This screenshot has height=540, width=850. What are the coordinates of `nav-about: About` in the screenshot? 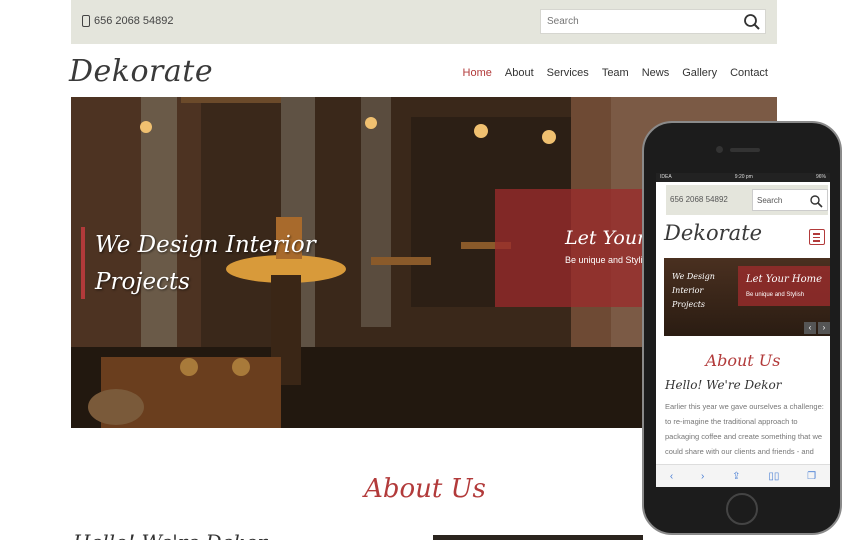 It's located at (519, 73).